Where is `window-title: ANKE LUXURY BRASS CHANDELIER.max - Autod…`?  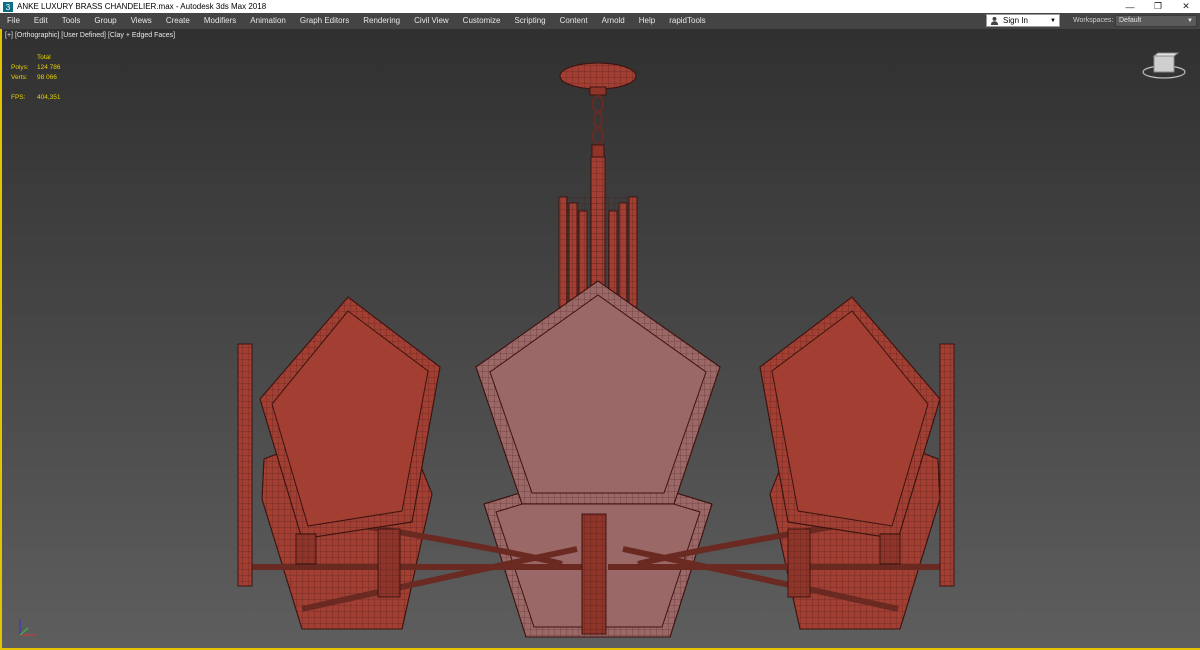 window-title: ANKE LUXURY BRASS CHANDELIER.max - Autod… is located at coordinates (142, 6).